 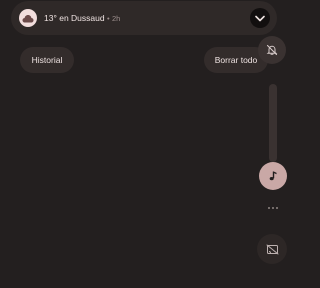 What do you see at coordinates (144, 18) in the screenshot?
I see `weather-notification: 13° en Dussaud • 2h` at bounding box center [144, 18].